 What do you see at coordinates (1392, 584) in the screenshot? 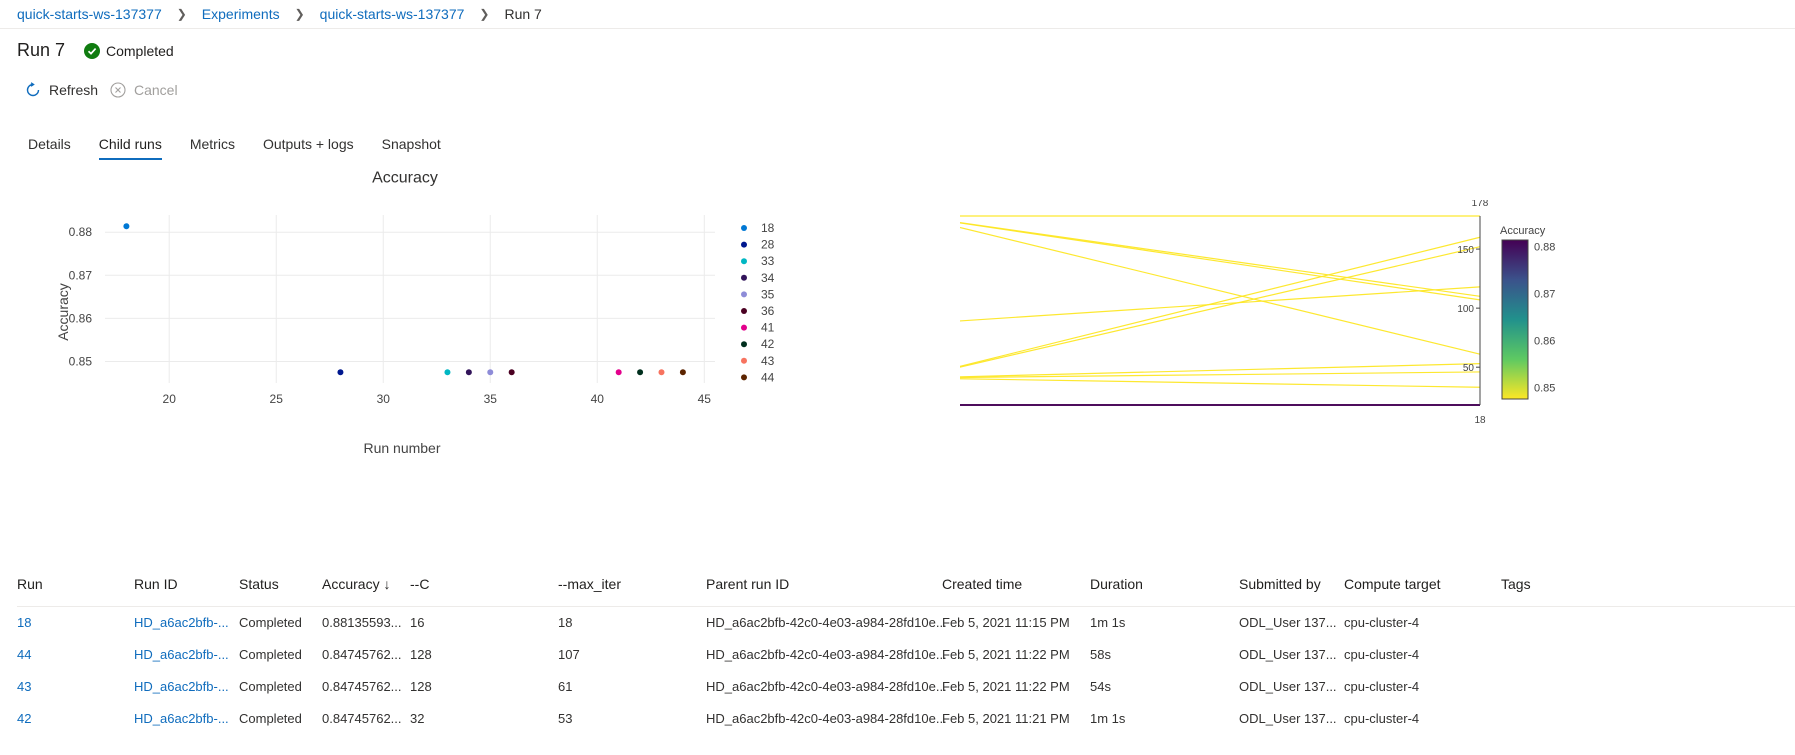
I see `column-header-compute-target: Compute target` at bounding box center [1392, 584].